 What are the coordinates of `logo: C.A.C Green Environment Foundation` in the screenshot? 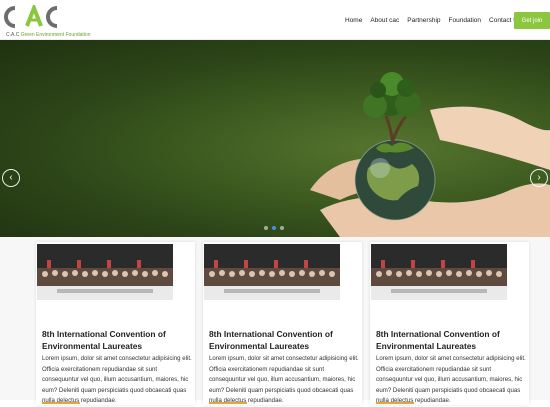 It's located at (48, 21).